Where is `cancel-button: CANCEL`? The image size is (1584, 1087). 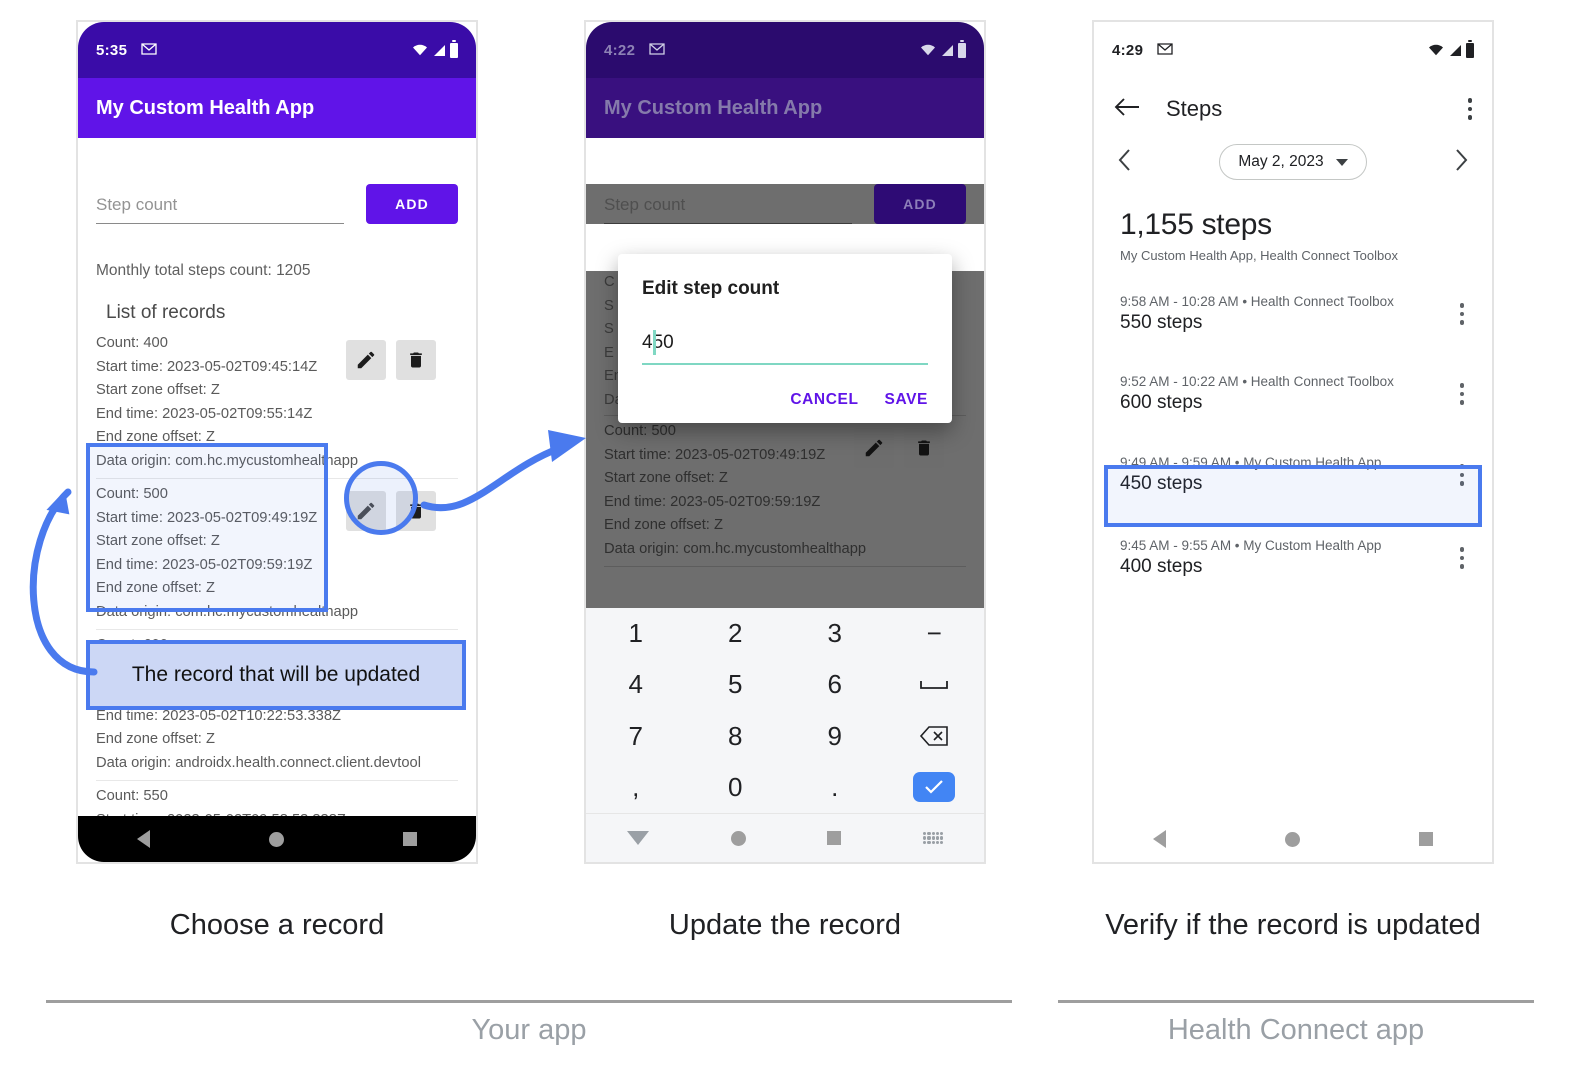 cancel-button: CANCEL is located at coordinates (824, 400).